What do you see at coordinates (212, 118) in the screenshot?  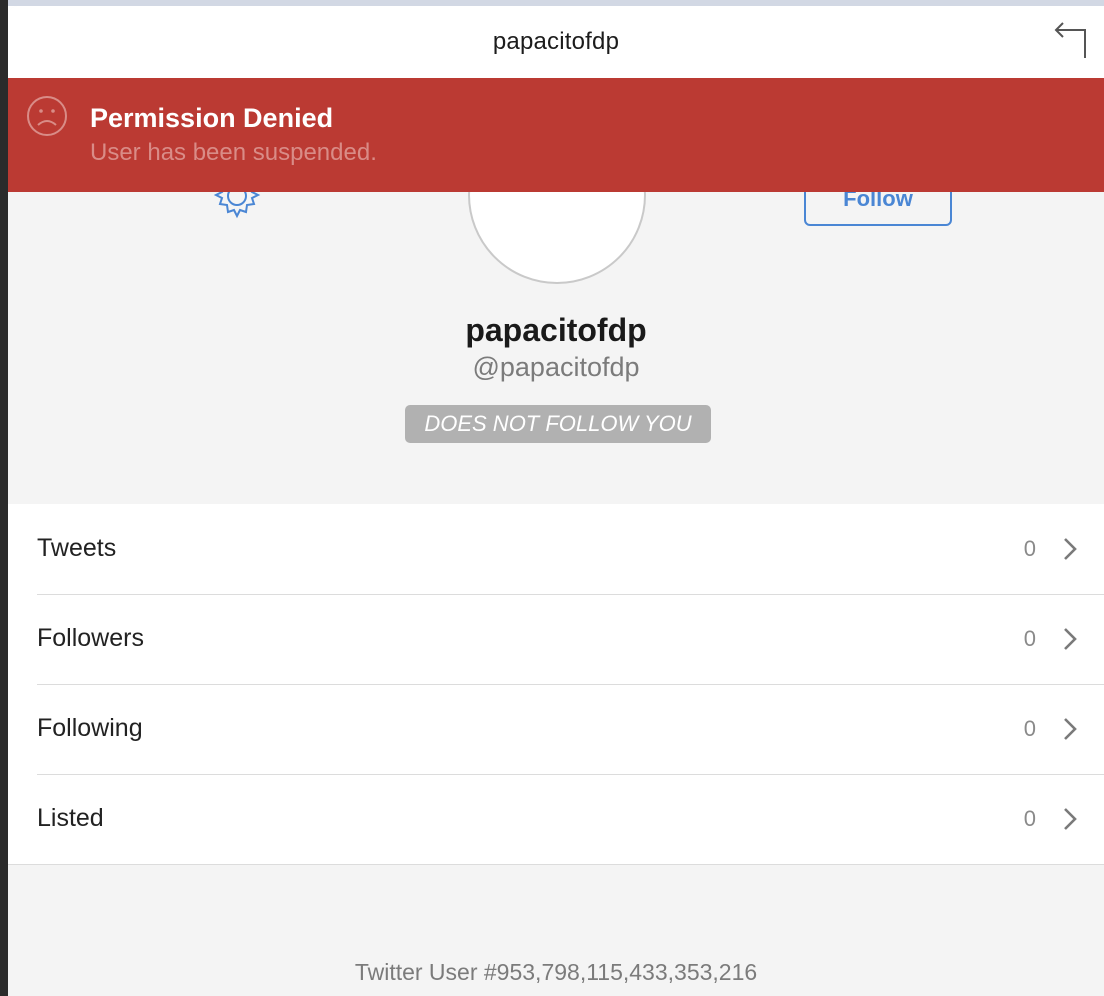 I see `banner-title: Permission Denied` at bounding box center [212, 118].